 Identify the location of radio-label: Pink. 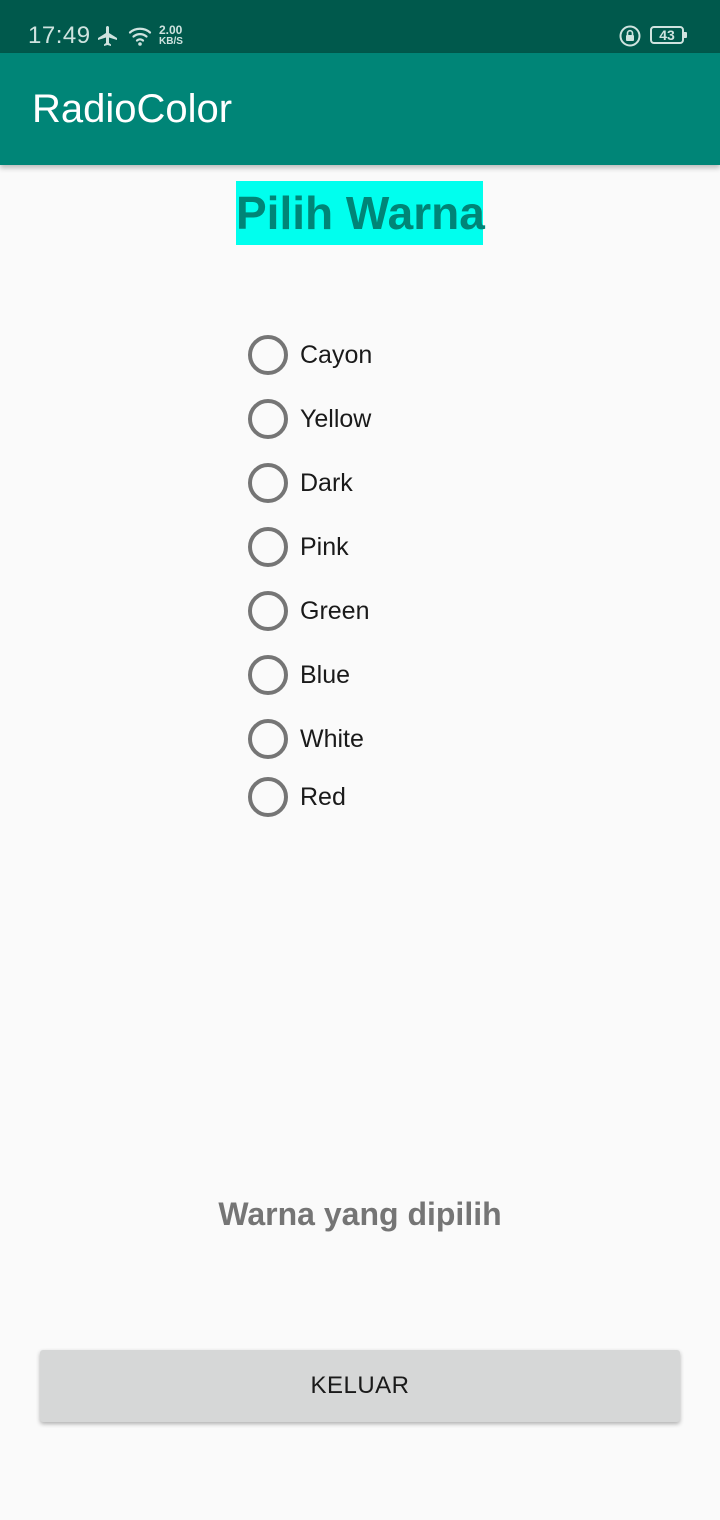
(324, 546).